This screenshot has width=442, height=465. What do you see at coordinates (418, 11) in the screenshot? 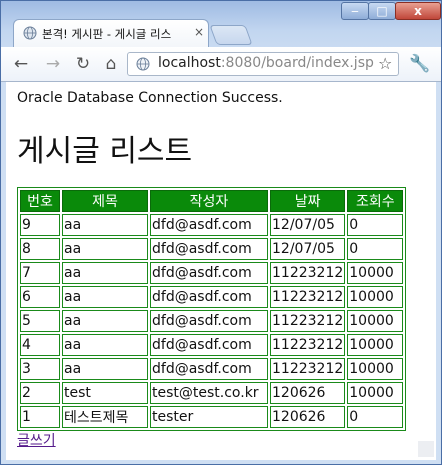
I see `close-window-button: x` at bounding box center [418, 11].